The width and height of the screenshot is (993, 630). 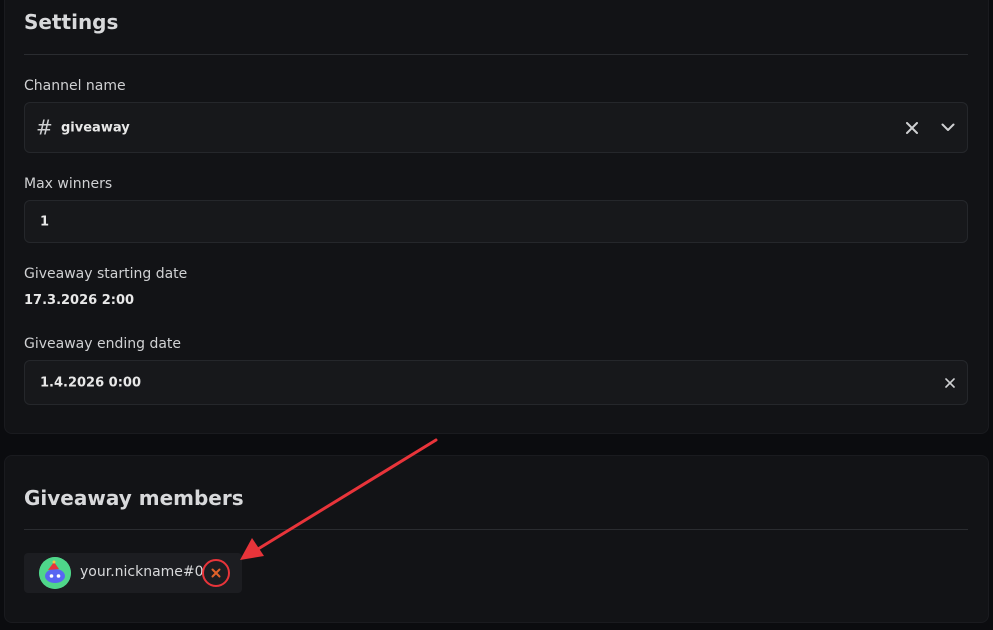 What do you see at coordinates (71, 22) in the screenshot?
I see `settings-title: Settings` at bounding box center [71, 22].